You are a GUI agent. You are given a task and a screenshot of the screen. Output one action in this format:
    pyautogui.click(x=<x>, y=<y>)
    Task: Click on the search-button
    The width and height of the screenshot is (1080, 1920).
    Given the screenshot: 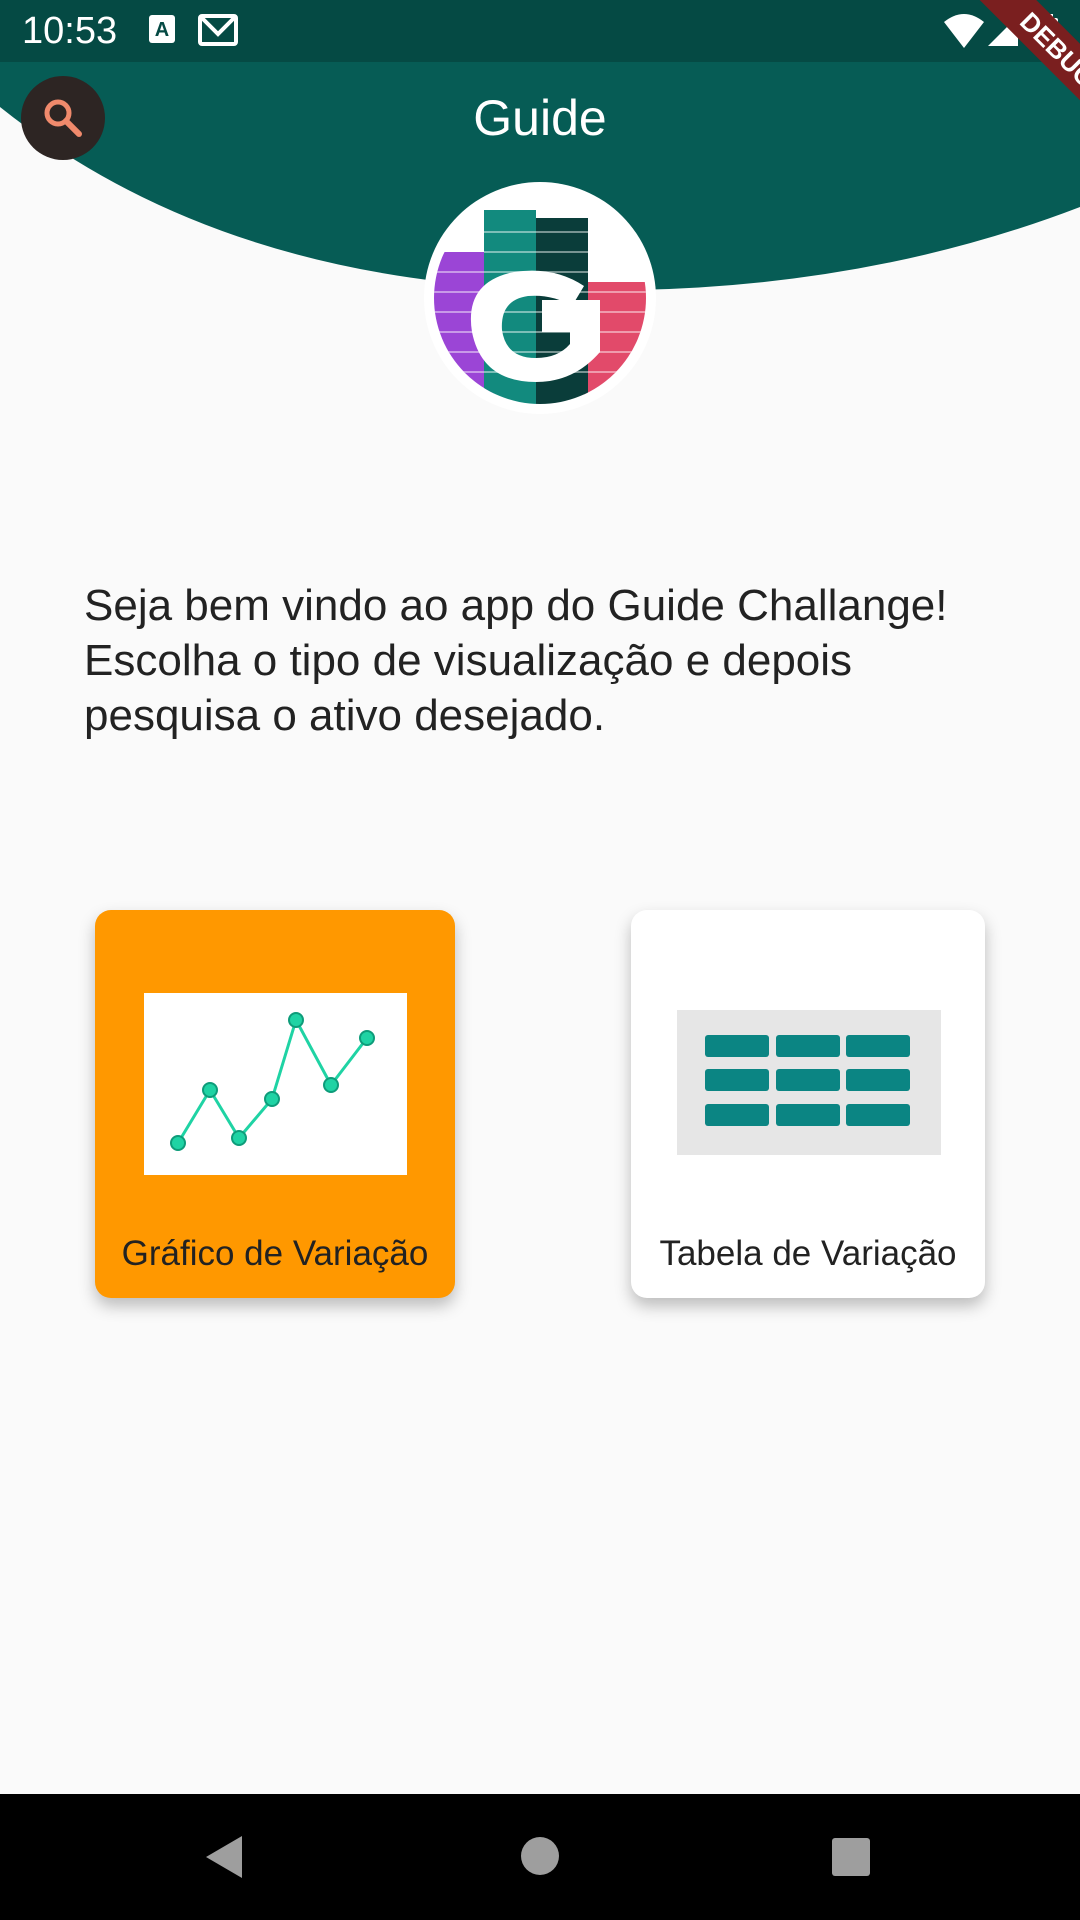 What is the action you would take?
    pyautogui.click(x=63, y=118)
    